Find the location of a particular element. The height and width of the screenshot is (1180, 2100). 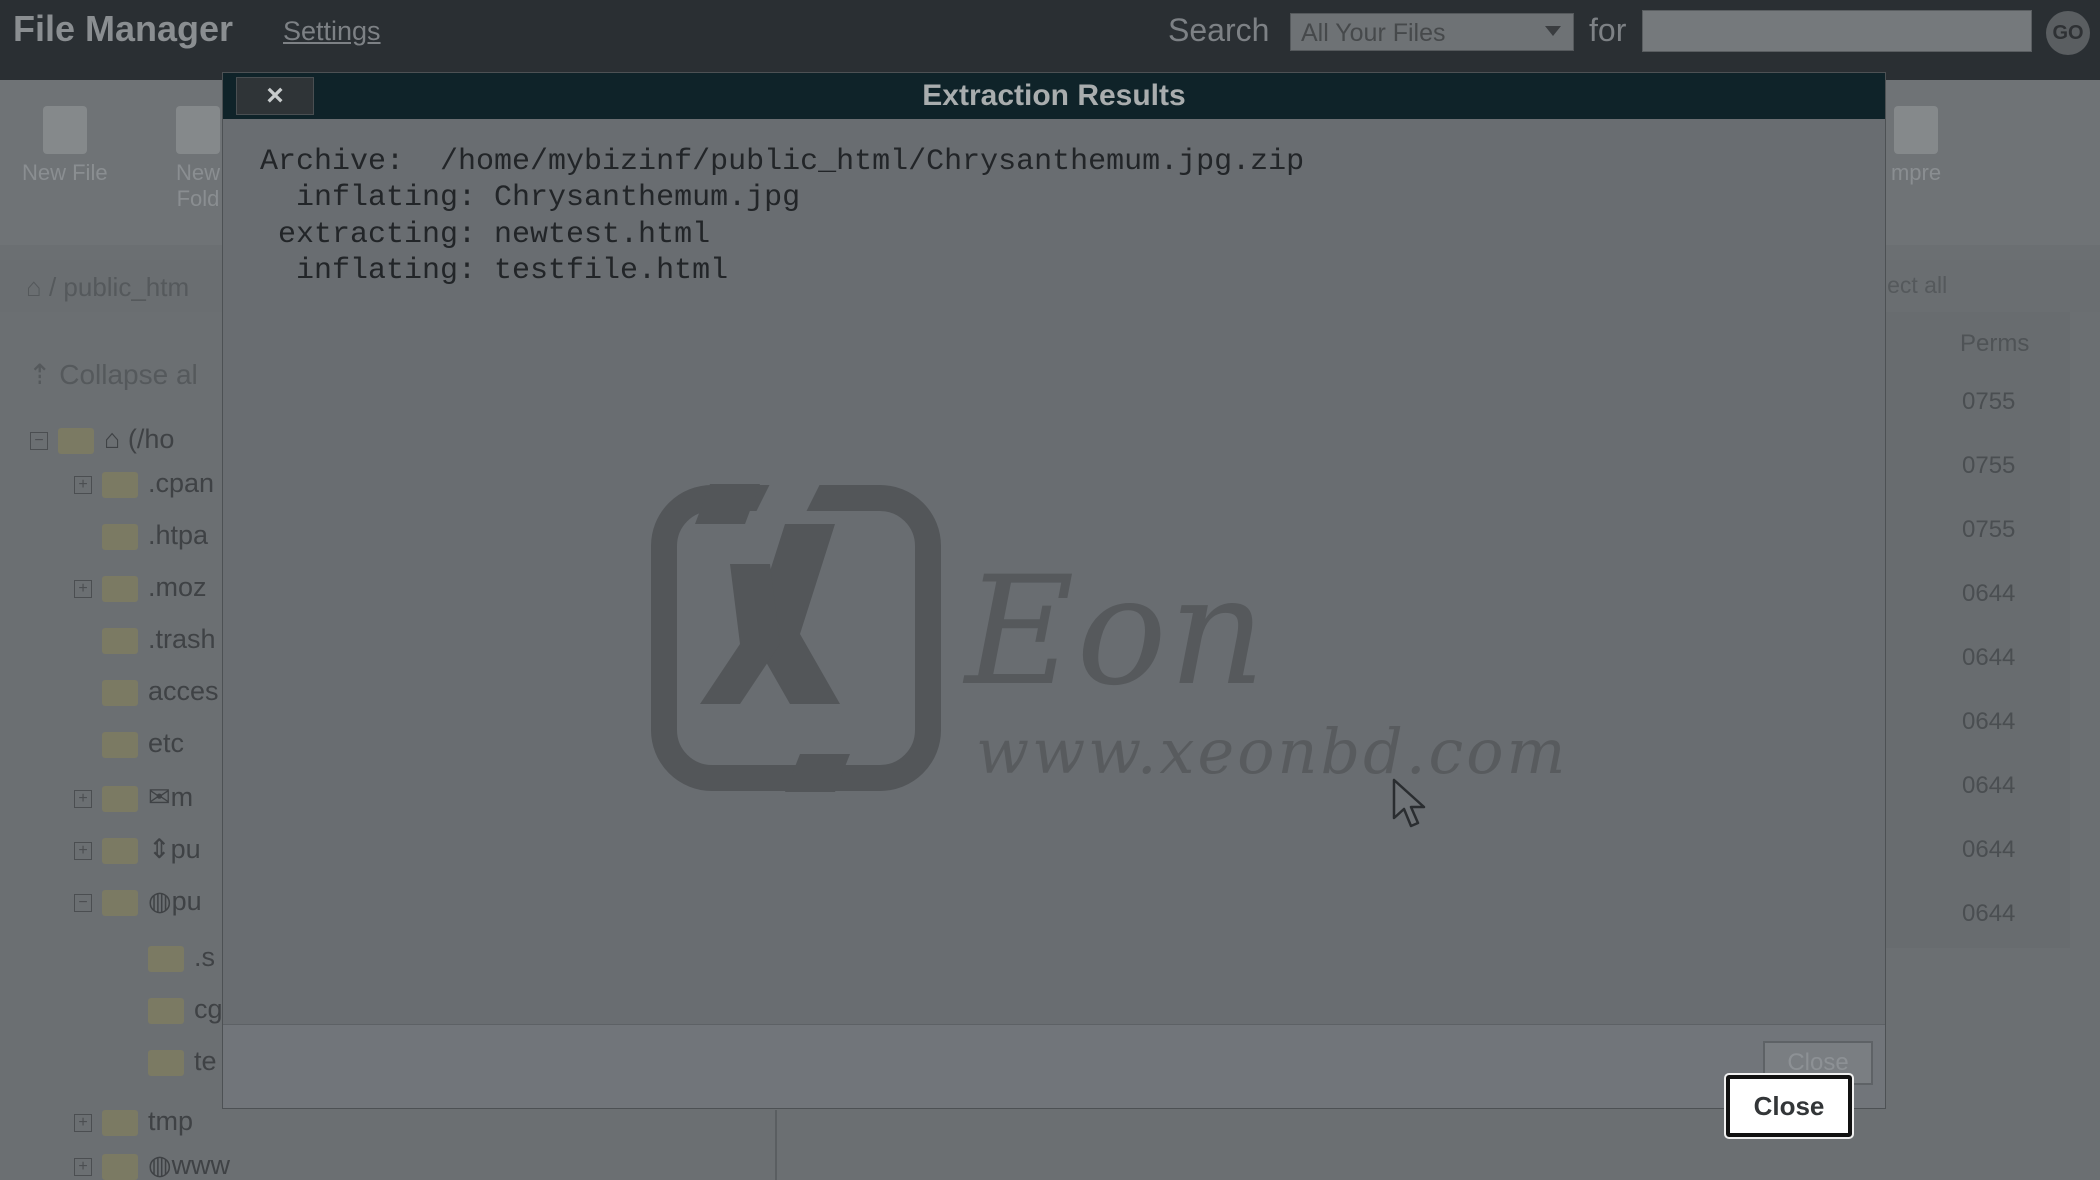

compress-button: mpre is located at coordinates (1916, 146).